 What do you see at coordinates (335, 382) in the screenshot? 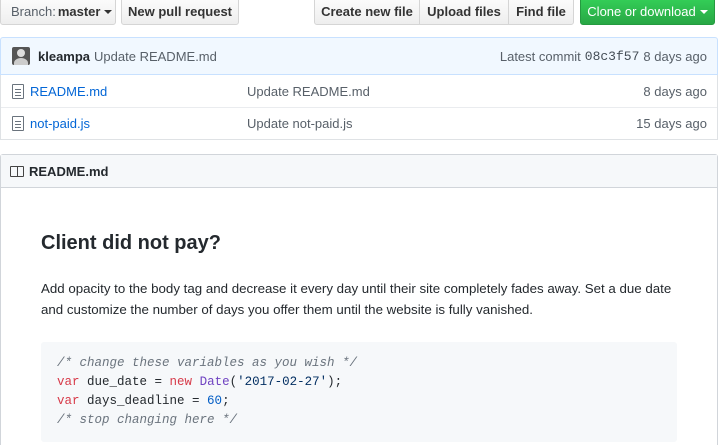
I see `code-text: );` at bounding box center [335, 382].